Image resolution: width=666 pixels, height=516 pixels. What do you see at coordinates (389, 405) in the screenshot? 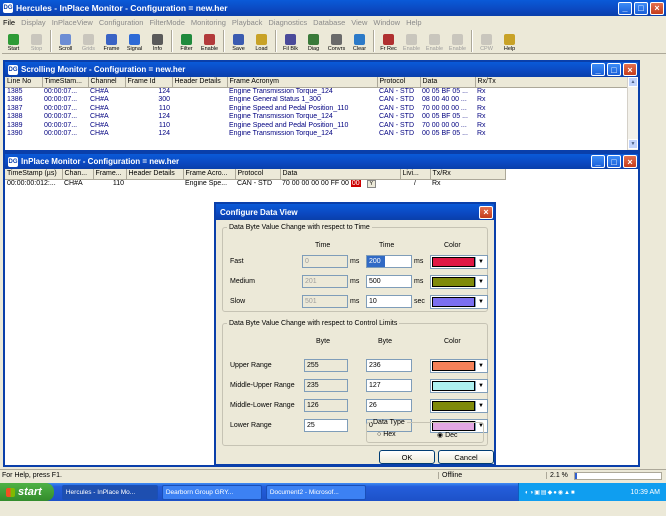
I see `byte-to-field: 26` at bounding box center [389, 405].